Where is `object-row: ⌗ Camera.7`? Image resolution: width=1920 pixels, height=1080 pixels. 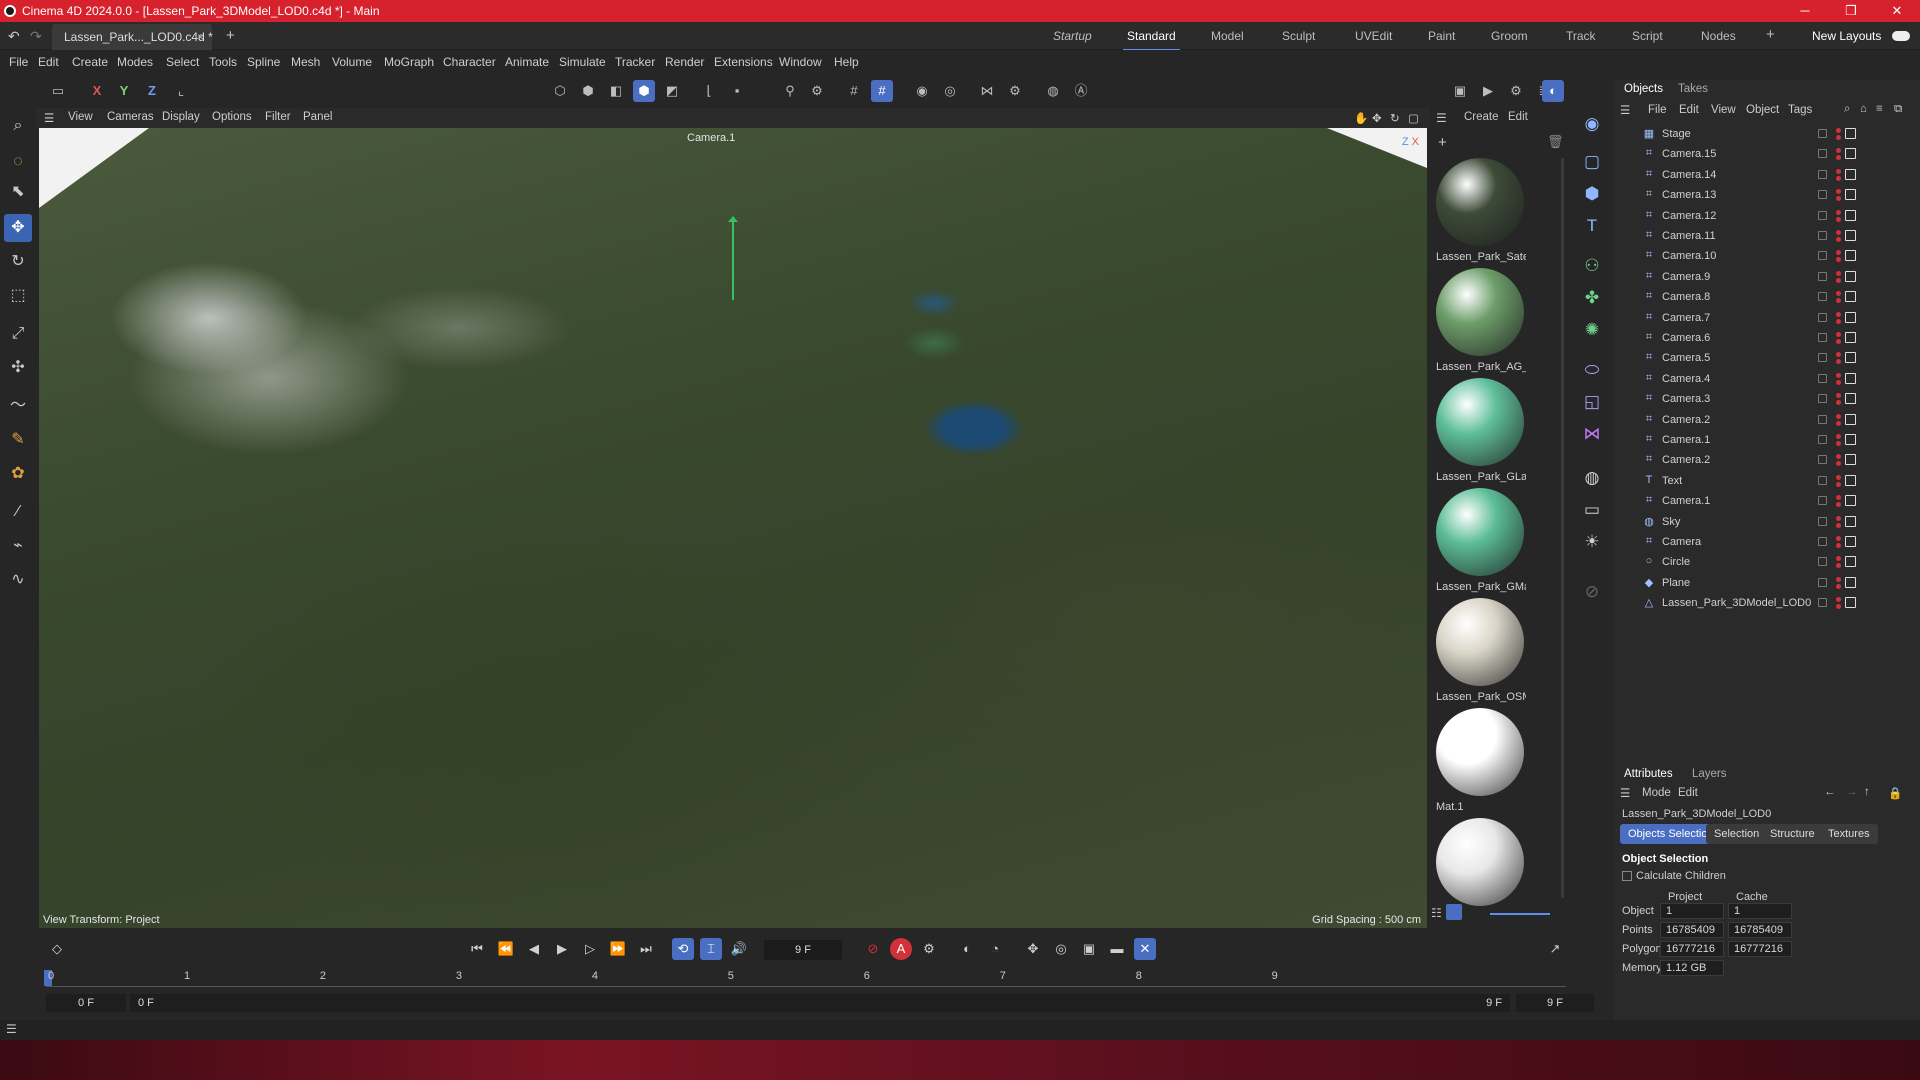 object-row: ⌗ Camera.7 is located at coordinates (1773, 318).